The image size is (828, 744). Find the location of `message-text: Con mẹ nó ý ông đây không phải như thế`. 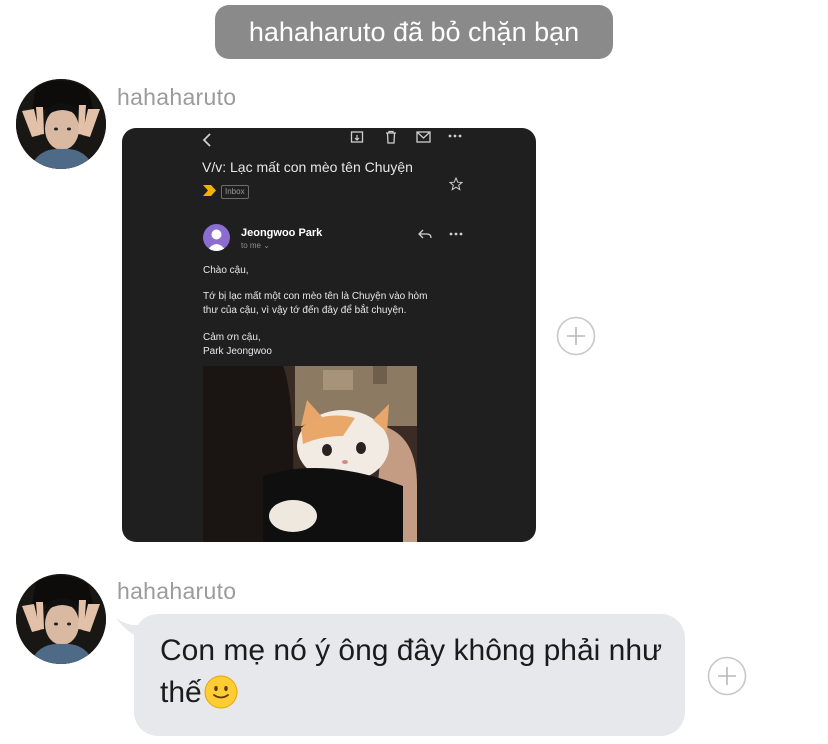

message-text: Con mẹ nó ý ông đây không phải như thế is located at coordinates (415, 672).